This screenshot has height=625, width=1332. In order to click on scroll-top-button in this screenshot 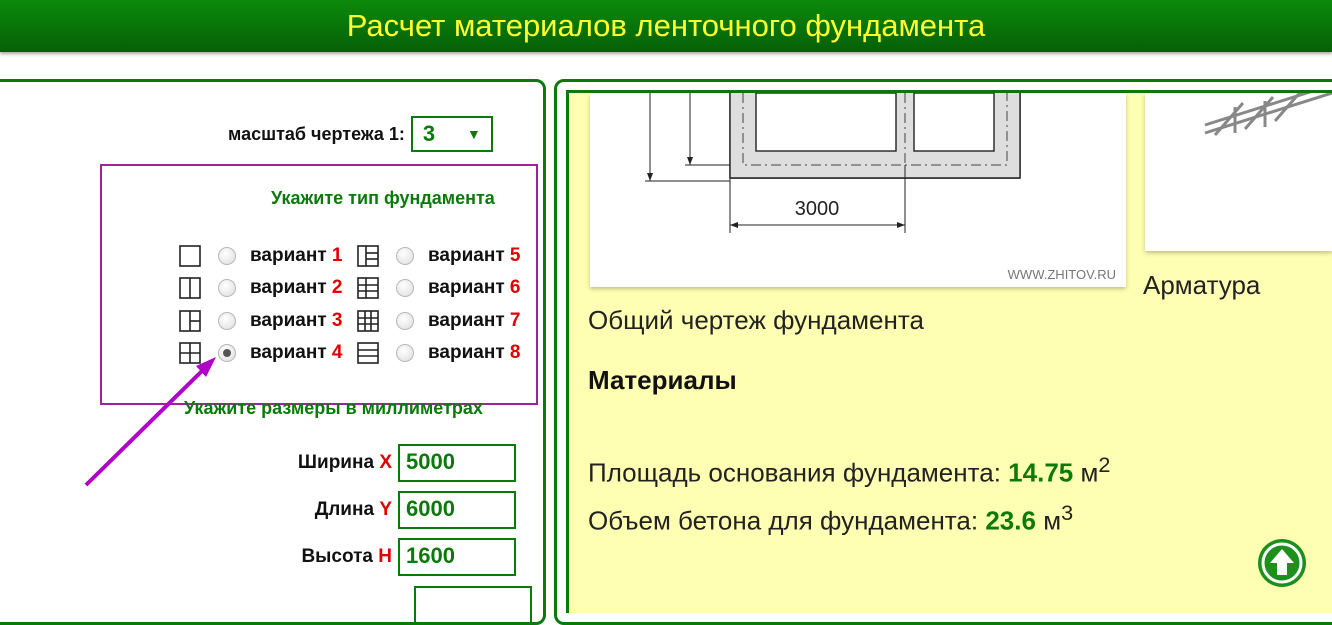, I will do `click(1282, 563)`.